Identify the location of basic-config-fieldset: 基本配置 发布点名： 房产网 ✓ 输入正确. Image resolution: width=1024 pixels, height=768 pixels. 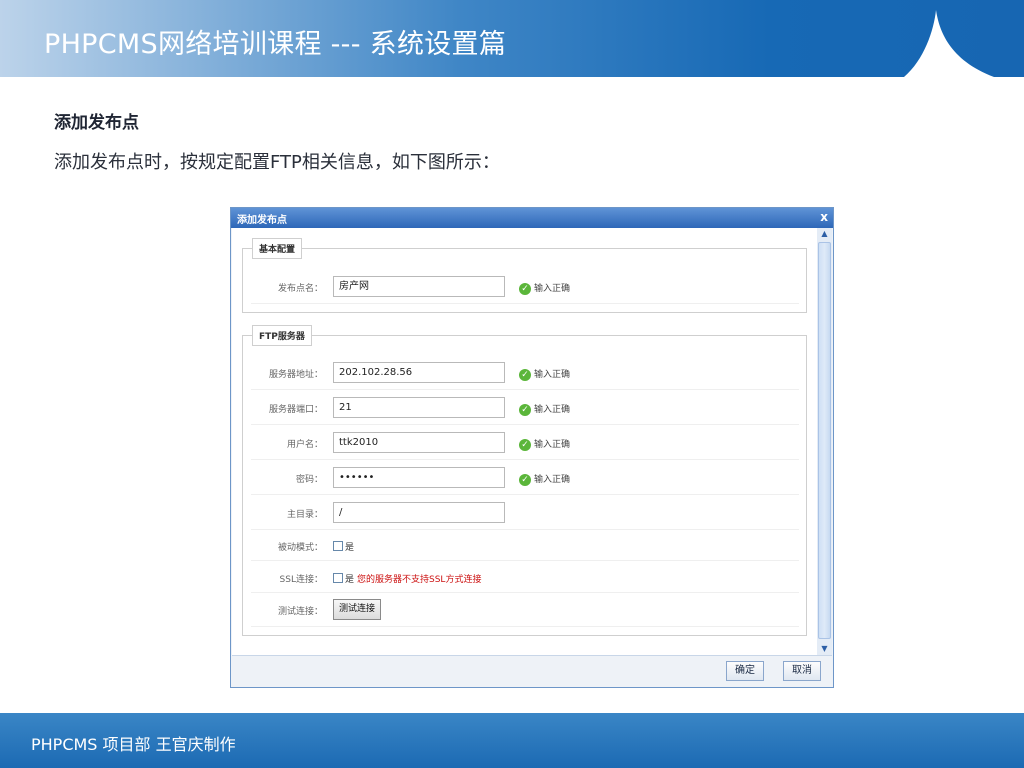
(524, 275).